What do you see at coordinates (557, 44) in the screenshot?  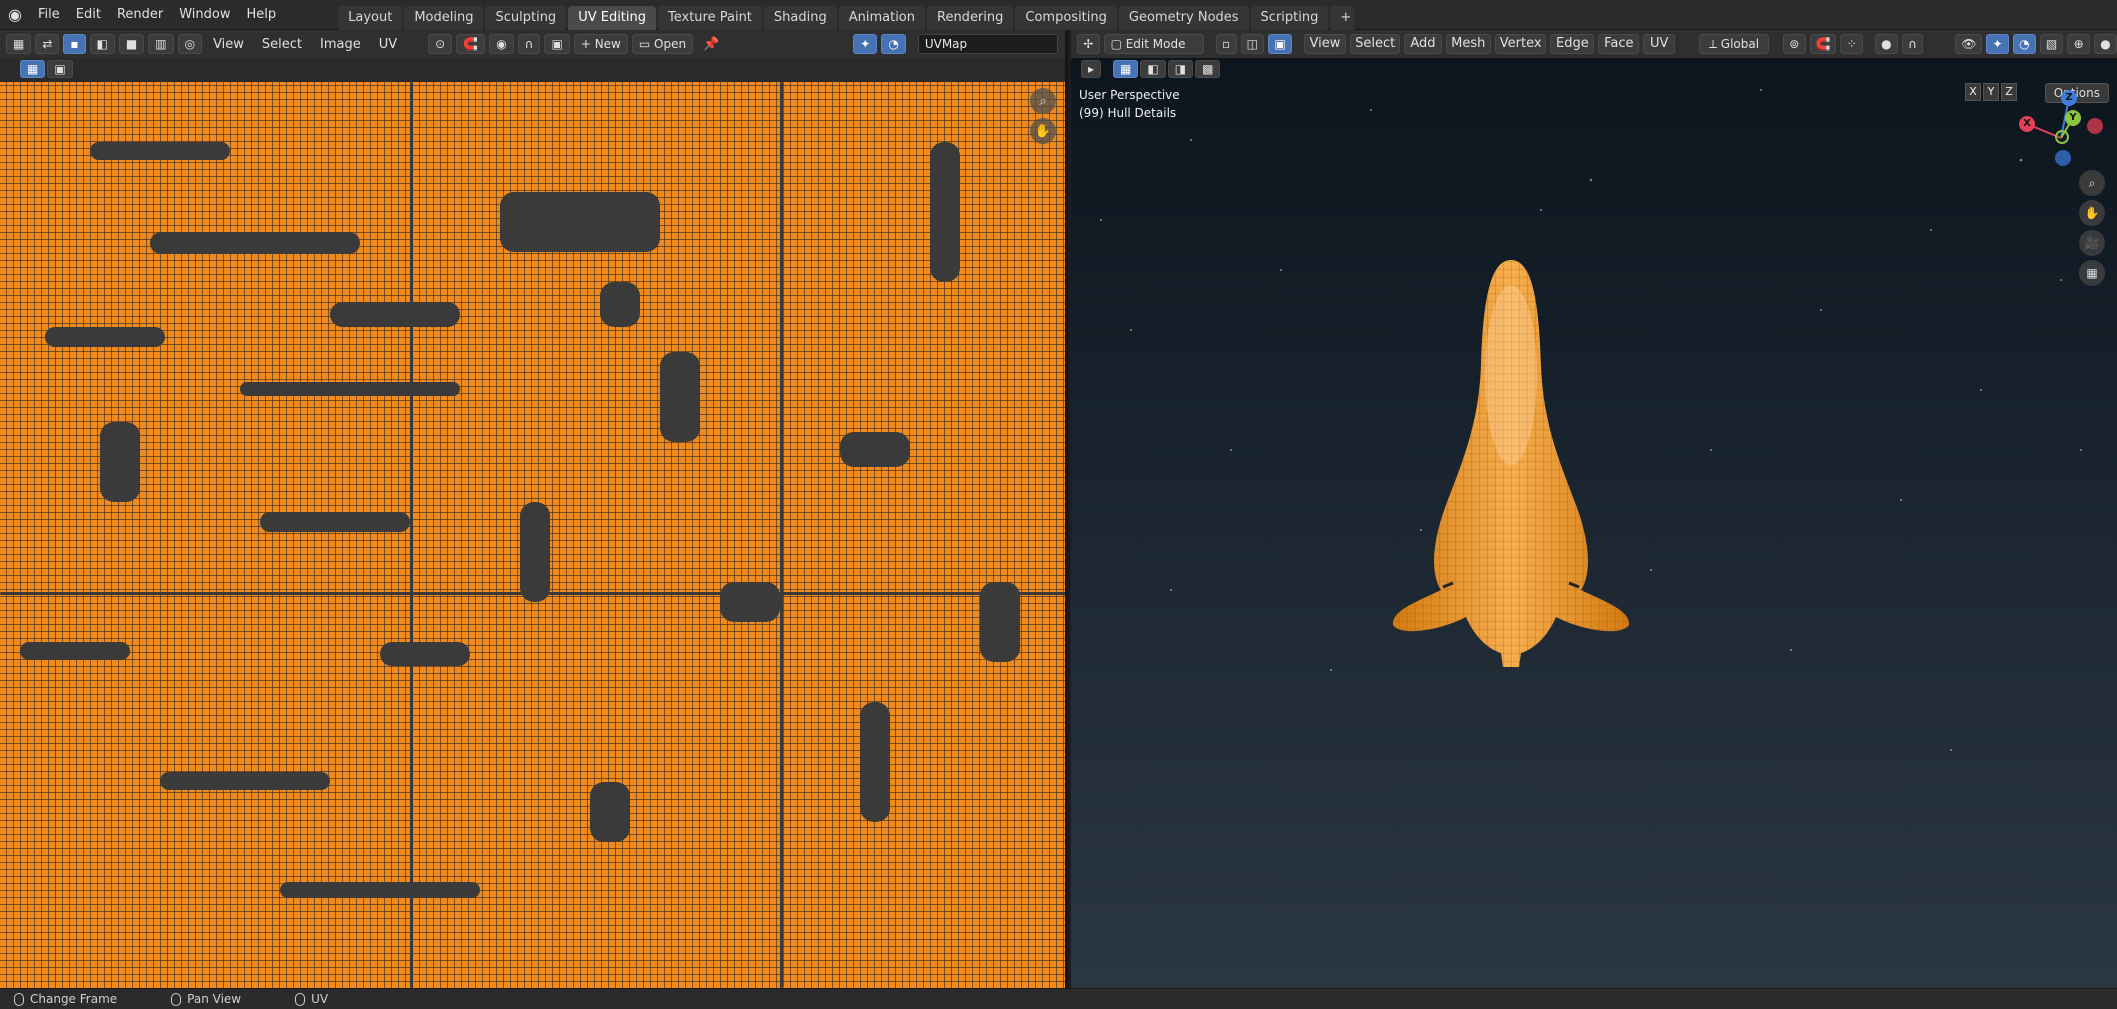 I see `image-browse-icon: ▣` at bounding box center [557, 44].